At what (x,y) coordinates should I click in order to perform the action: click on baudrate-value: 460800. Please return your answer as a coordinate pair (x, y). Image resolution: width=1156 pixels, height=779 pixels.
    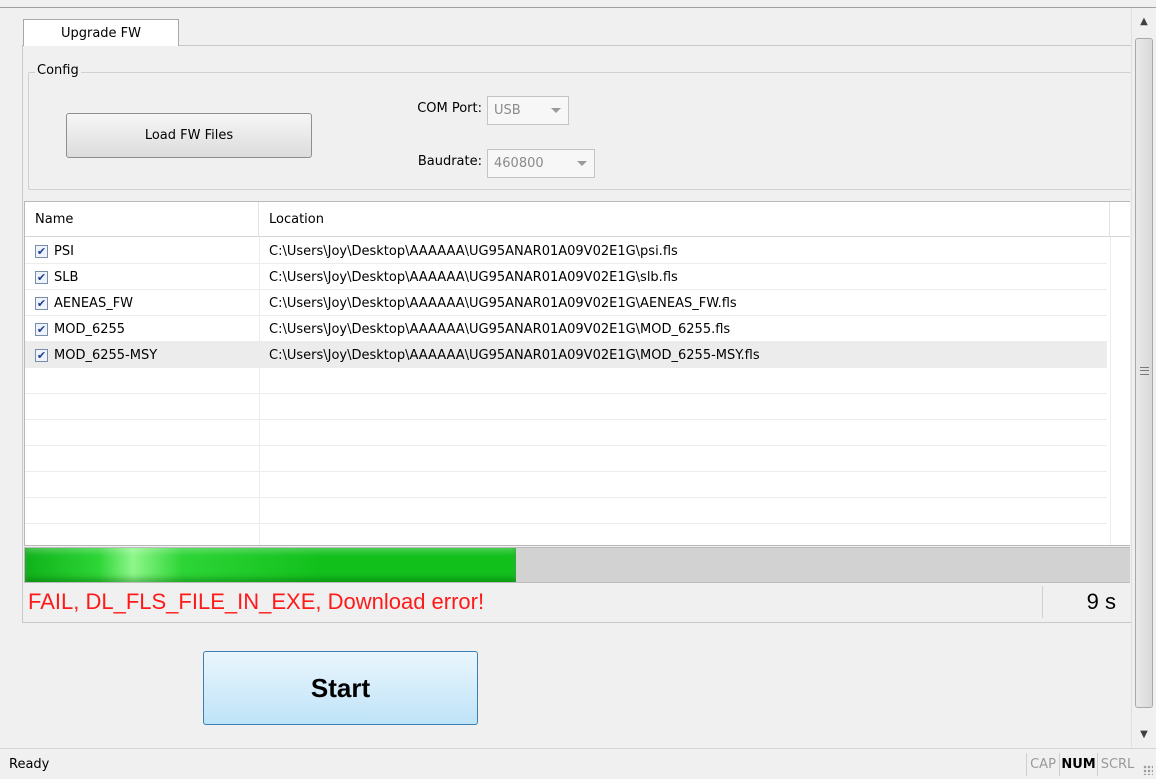
    Looking at the image, I should click on (519, 163).